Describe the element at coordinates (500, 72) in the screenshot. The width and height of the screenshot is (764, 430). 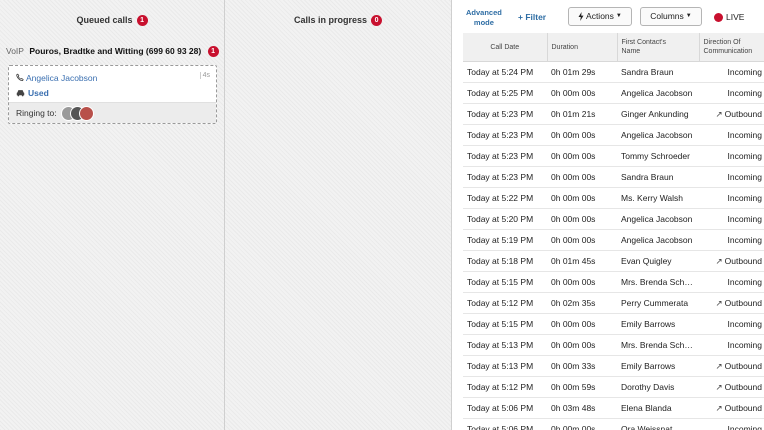
I see `cell-call-date-text: Today at 5:24 PM` at that location.